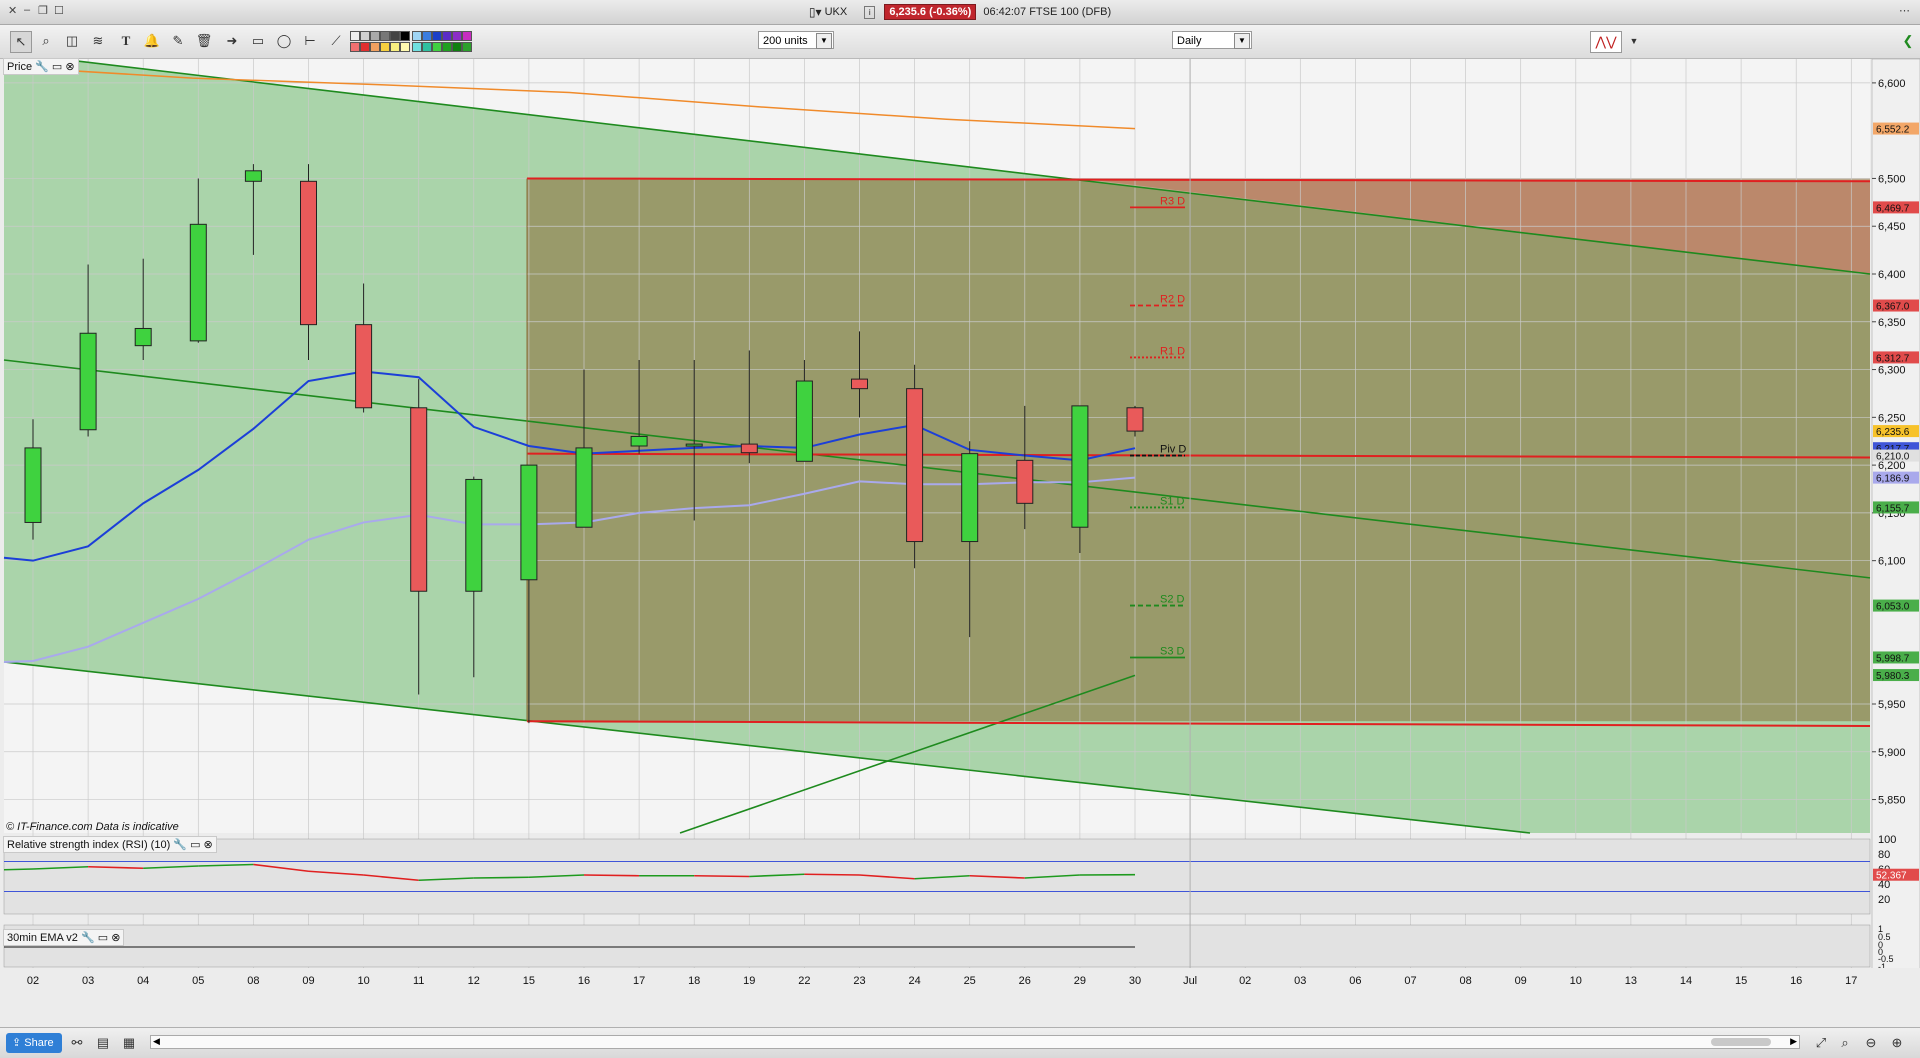 The height and width of the screenshot is (1058, 1920). Describe the element at coordinates (1212, 40) in the screenshot. I see `interval-select: Daily ▼` at that location.